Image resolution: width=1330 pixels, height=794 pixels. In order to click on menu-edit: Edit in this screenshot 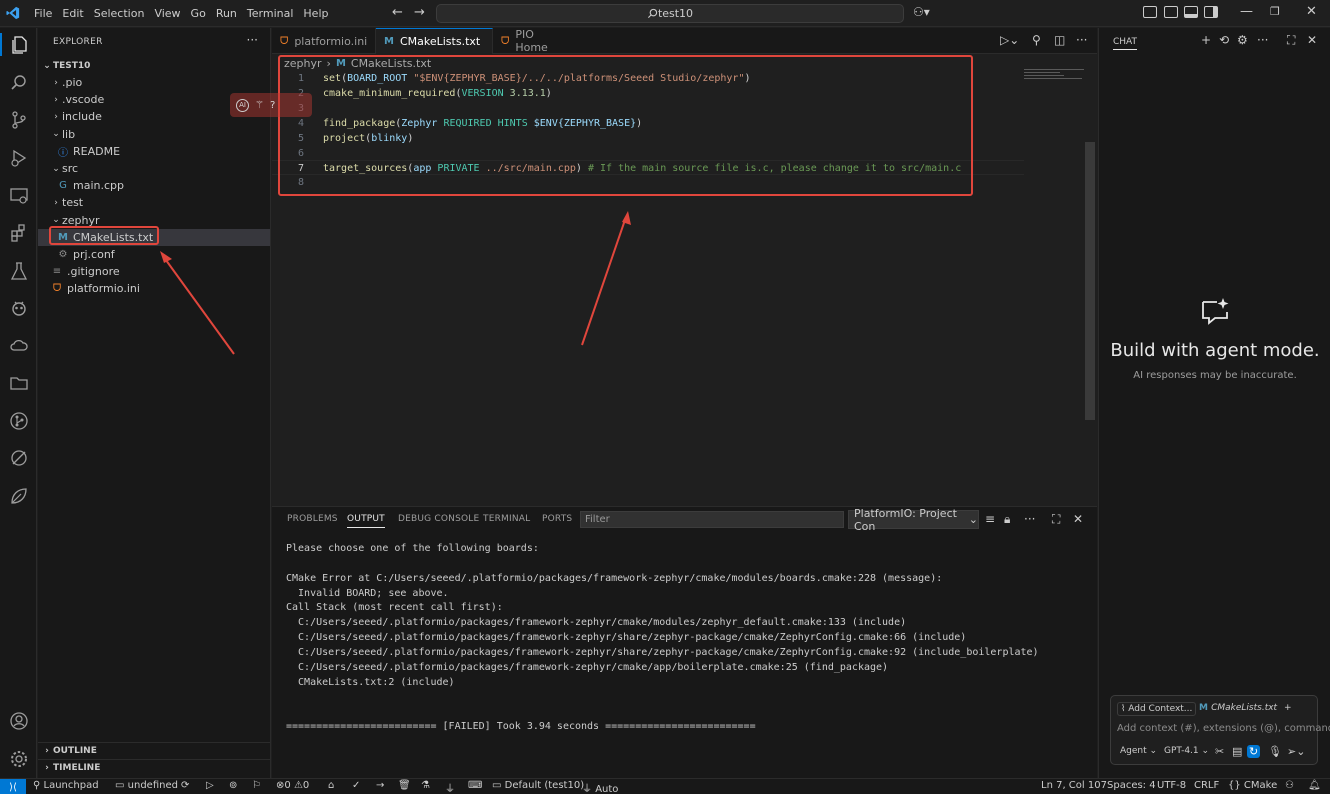, I will do `click(72, 13)`.